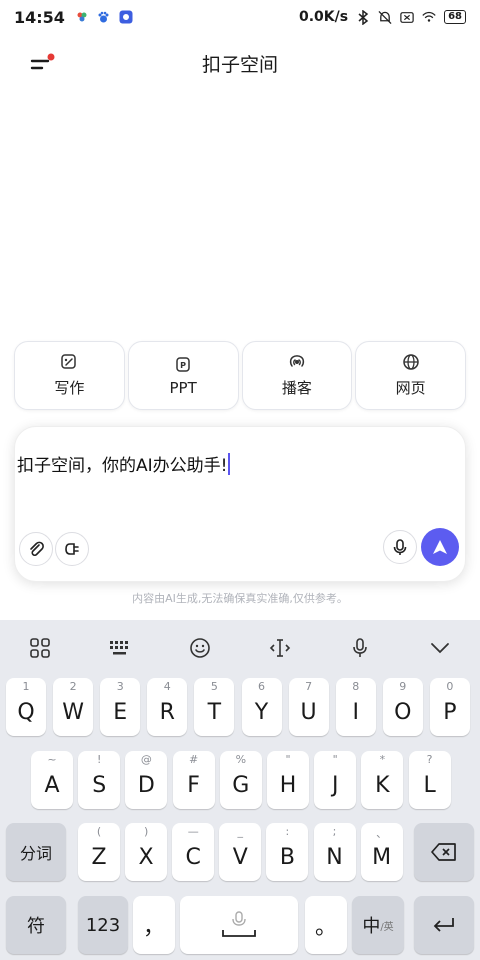 The image size is (480, 960). I want to click on battery-indicator: 68, so click(455, 17).